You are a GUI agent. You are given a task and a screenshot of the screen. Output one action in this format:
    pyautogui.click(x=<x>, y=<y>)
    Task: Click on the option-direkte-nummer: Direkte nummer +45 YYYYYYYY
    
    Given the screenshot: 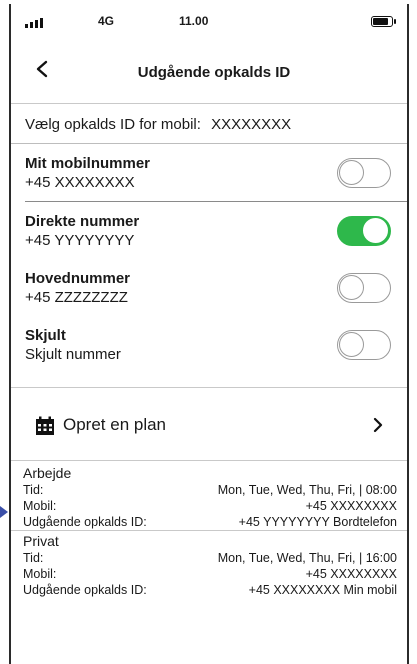 What is the action you would take?
    pyautogui.click(x=209, y=230)
    